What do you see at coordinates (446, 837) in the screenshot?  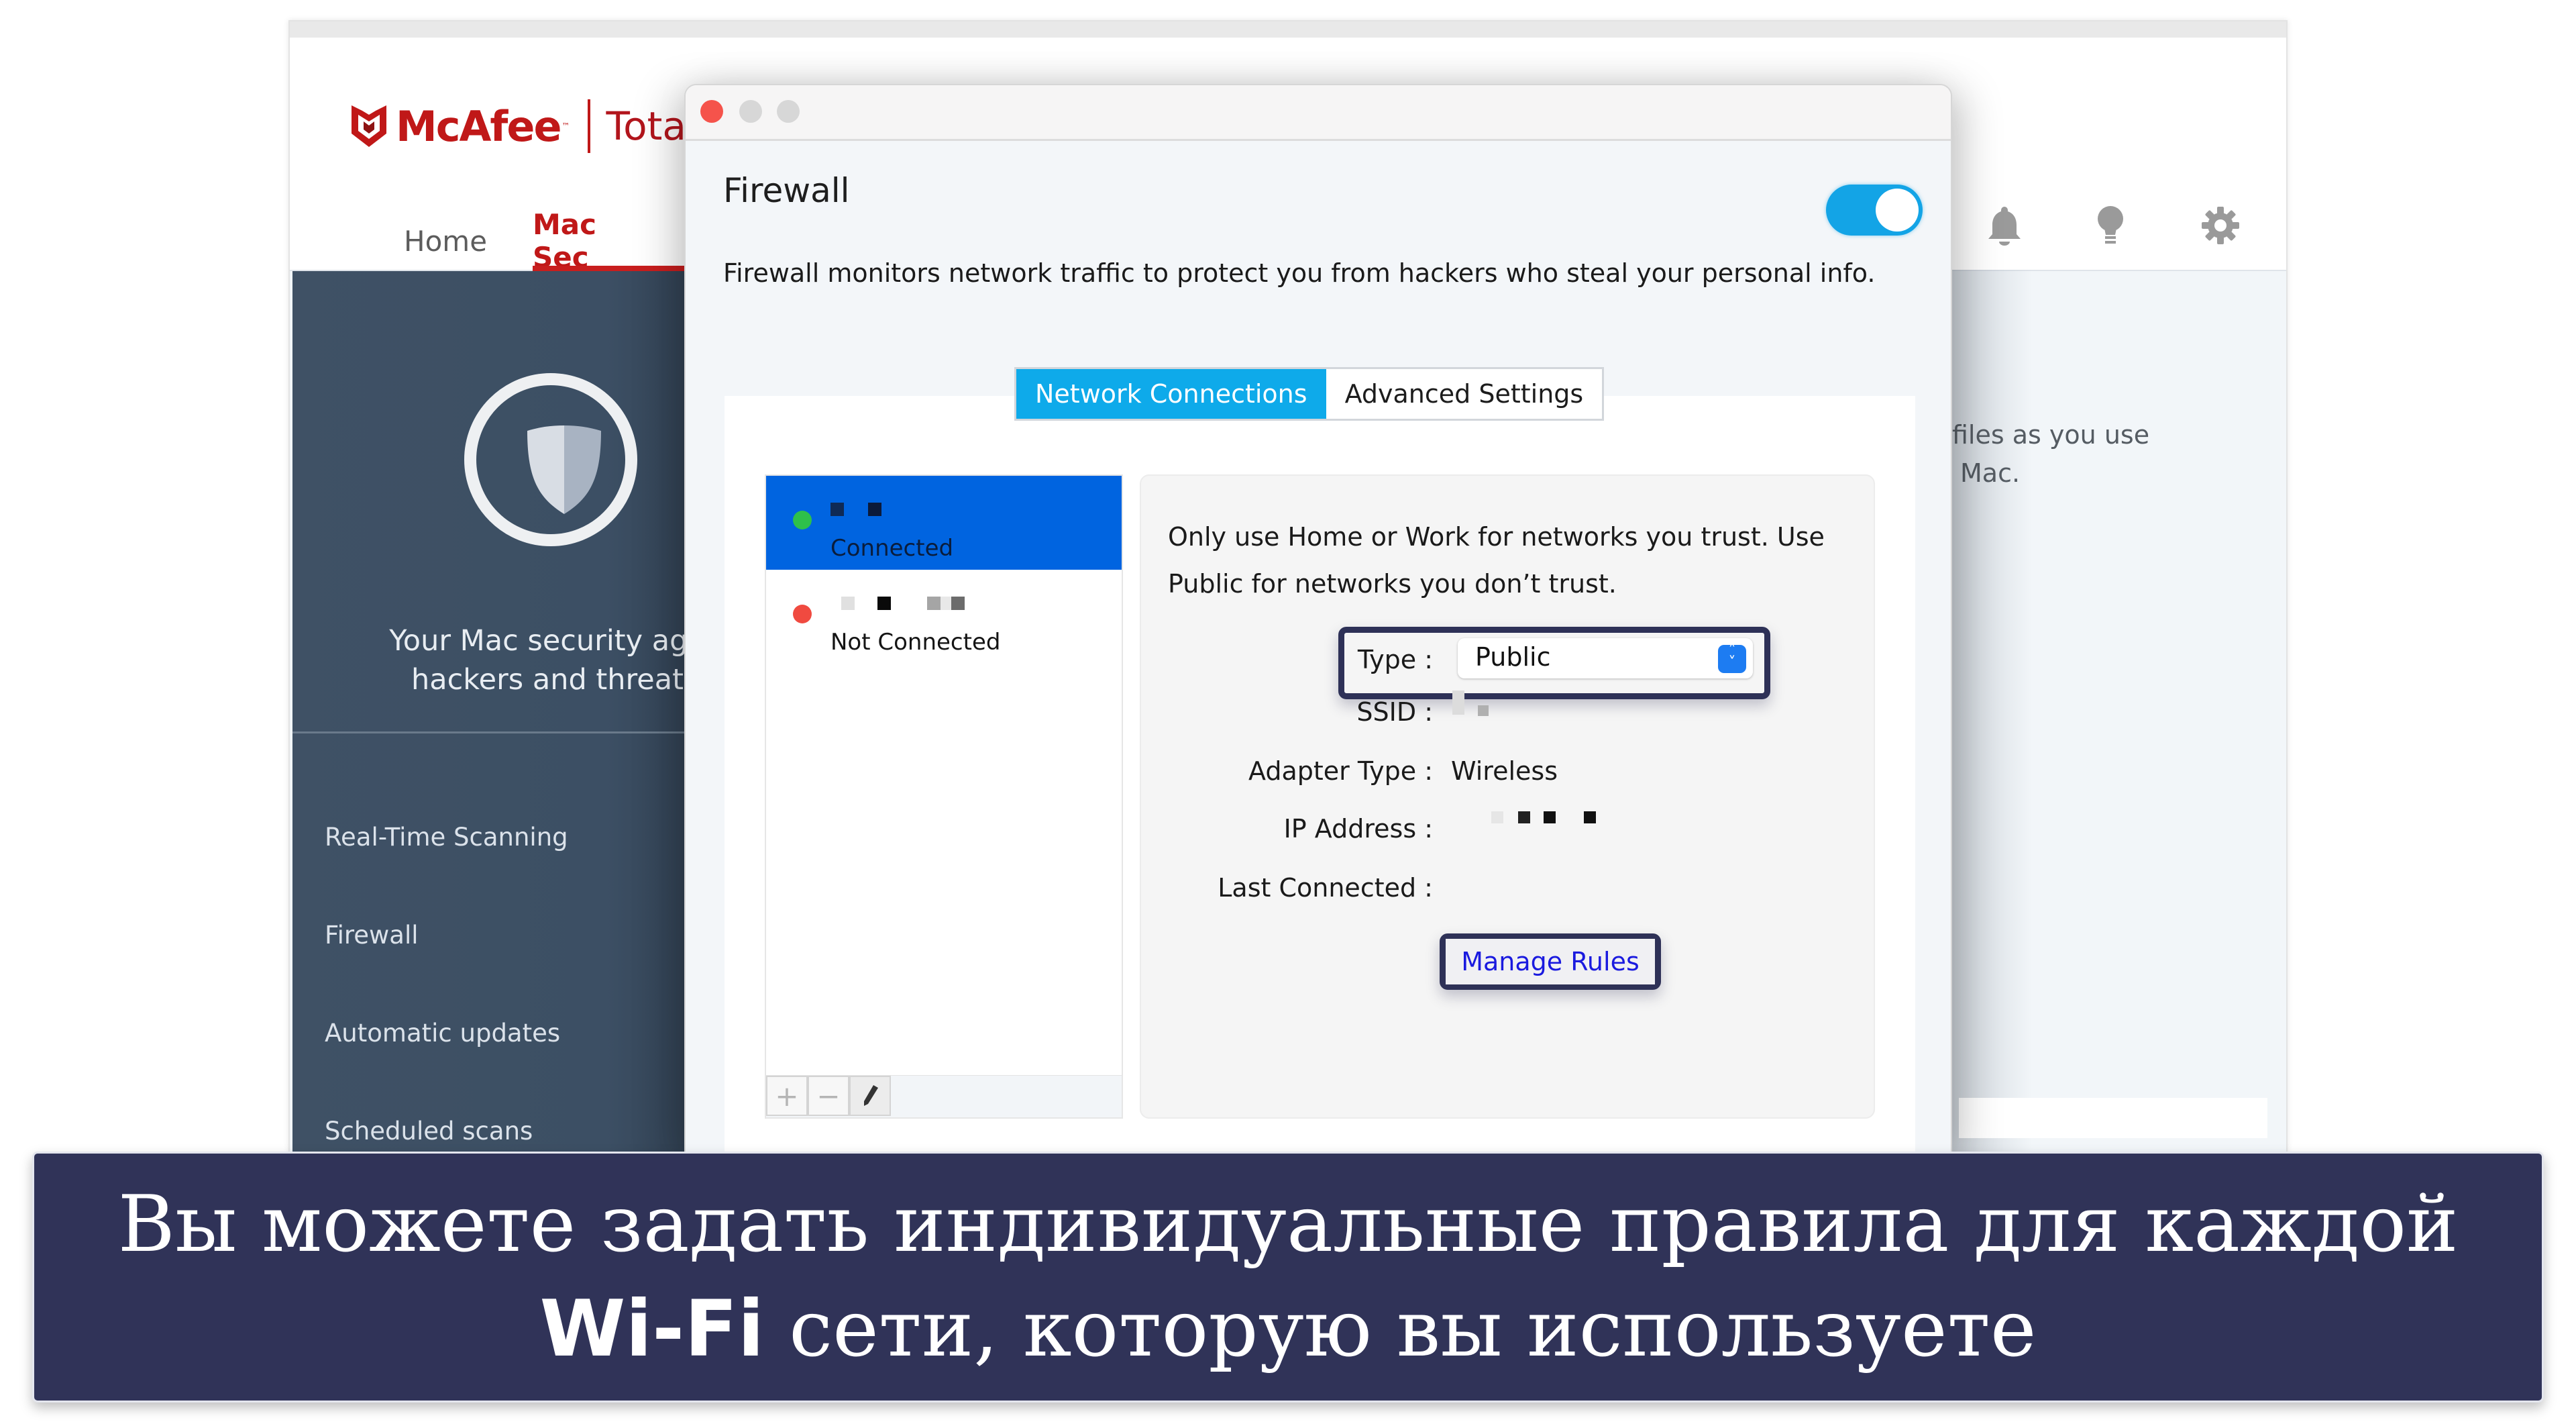 I see `sidebar-item-real-time-scanning: Real-Time Scanning` at bounding box center [446, 837].